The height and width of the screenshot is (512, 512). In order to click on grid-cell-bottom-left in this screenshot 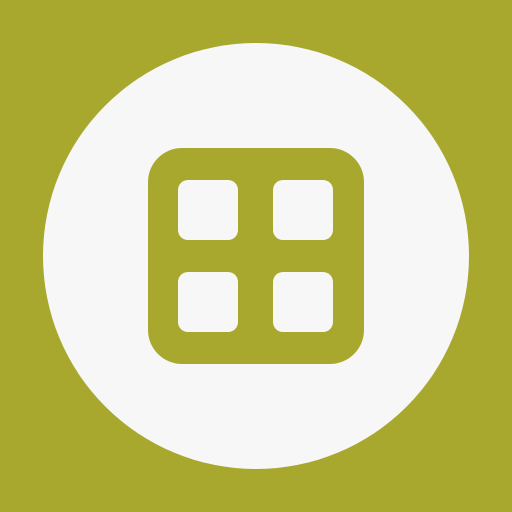, I will do `click(208, 302)`.